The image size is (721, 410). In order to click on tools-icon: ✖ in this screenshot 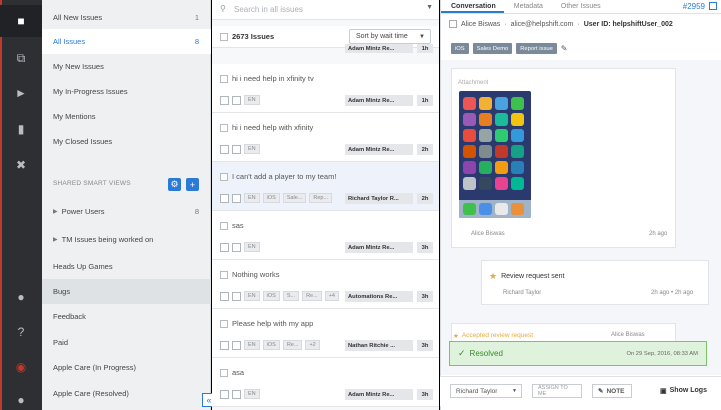, I will do `click(21, 165)`.